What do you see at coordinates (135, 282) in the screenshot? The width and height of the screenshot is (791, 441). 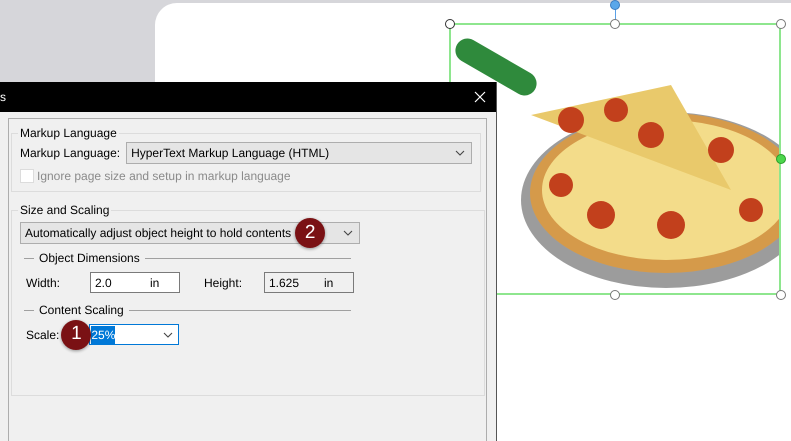 I see `text-field: 2.0 in` at bounding box center [135, 282].